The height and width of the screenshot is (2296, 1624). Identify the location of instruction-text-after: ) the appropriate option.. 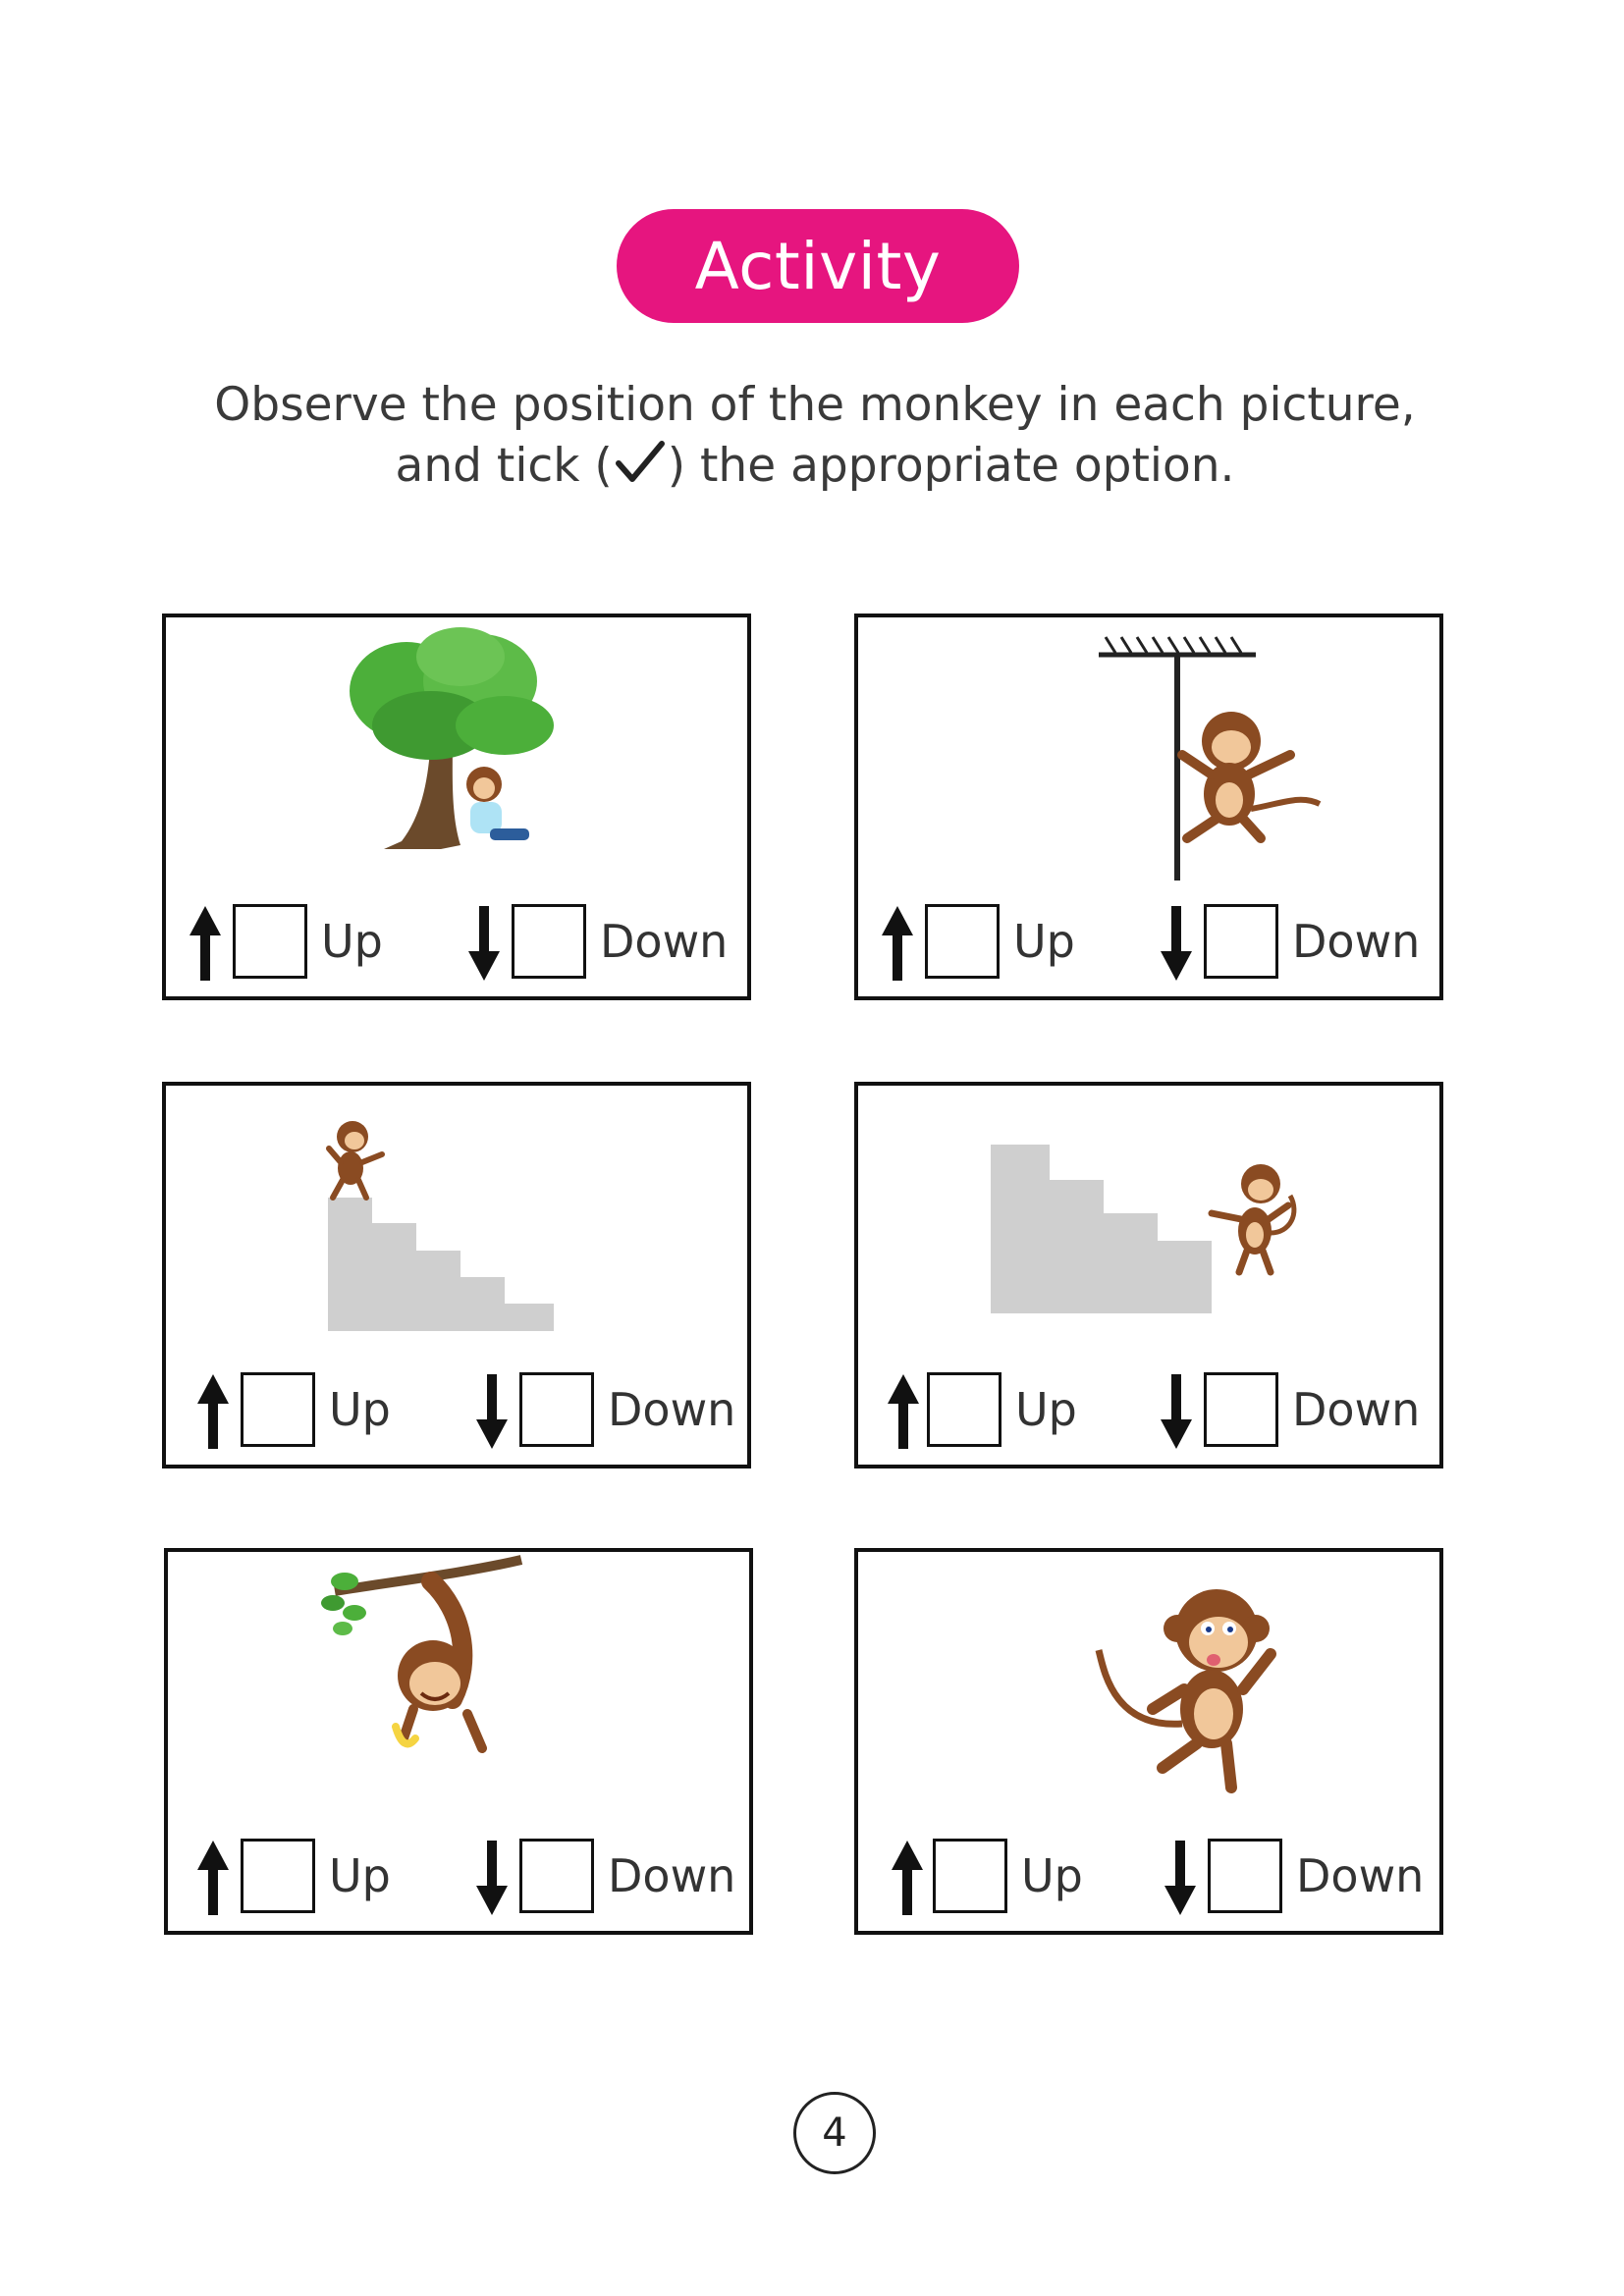
(951, 466).